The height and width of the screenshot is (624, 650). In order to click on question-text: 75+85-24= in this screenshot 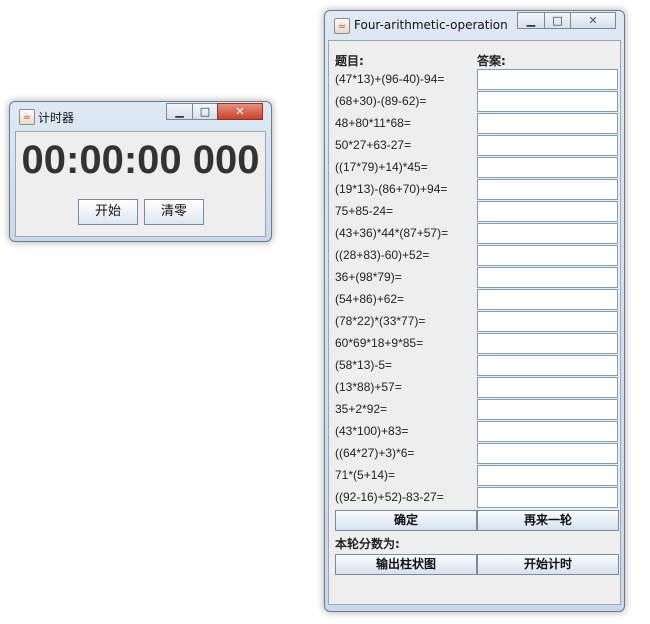, I will do `click(364, 211)`.